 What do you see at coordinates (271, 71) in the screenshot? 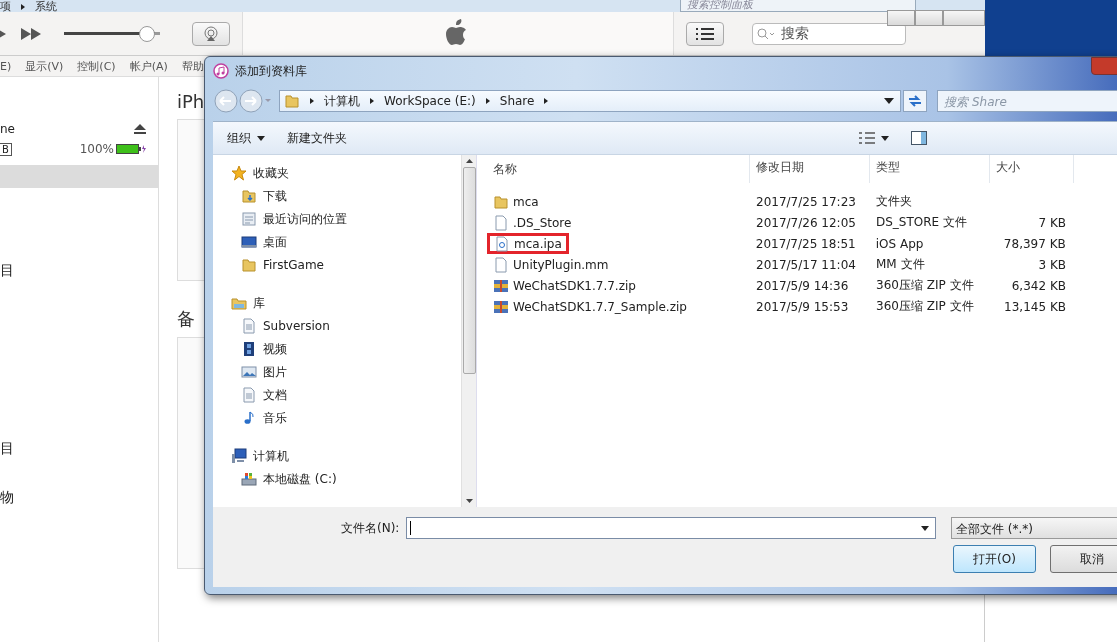
I see `dialog-title: 添加到资料库` at bounding box center [271, 71].